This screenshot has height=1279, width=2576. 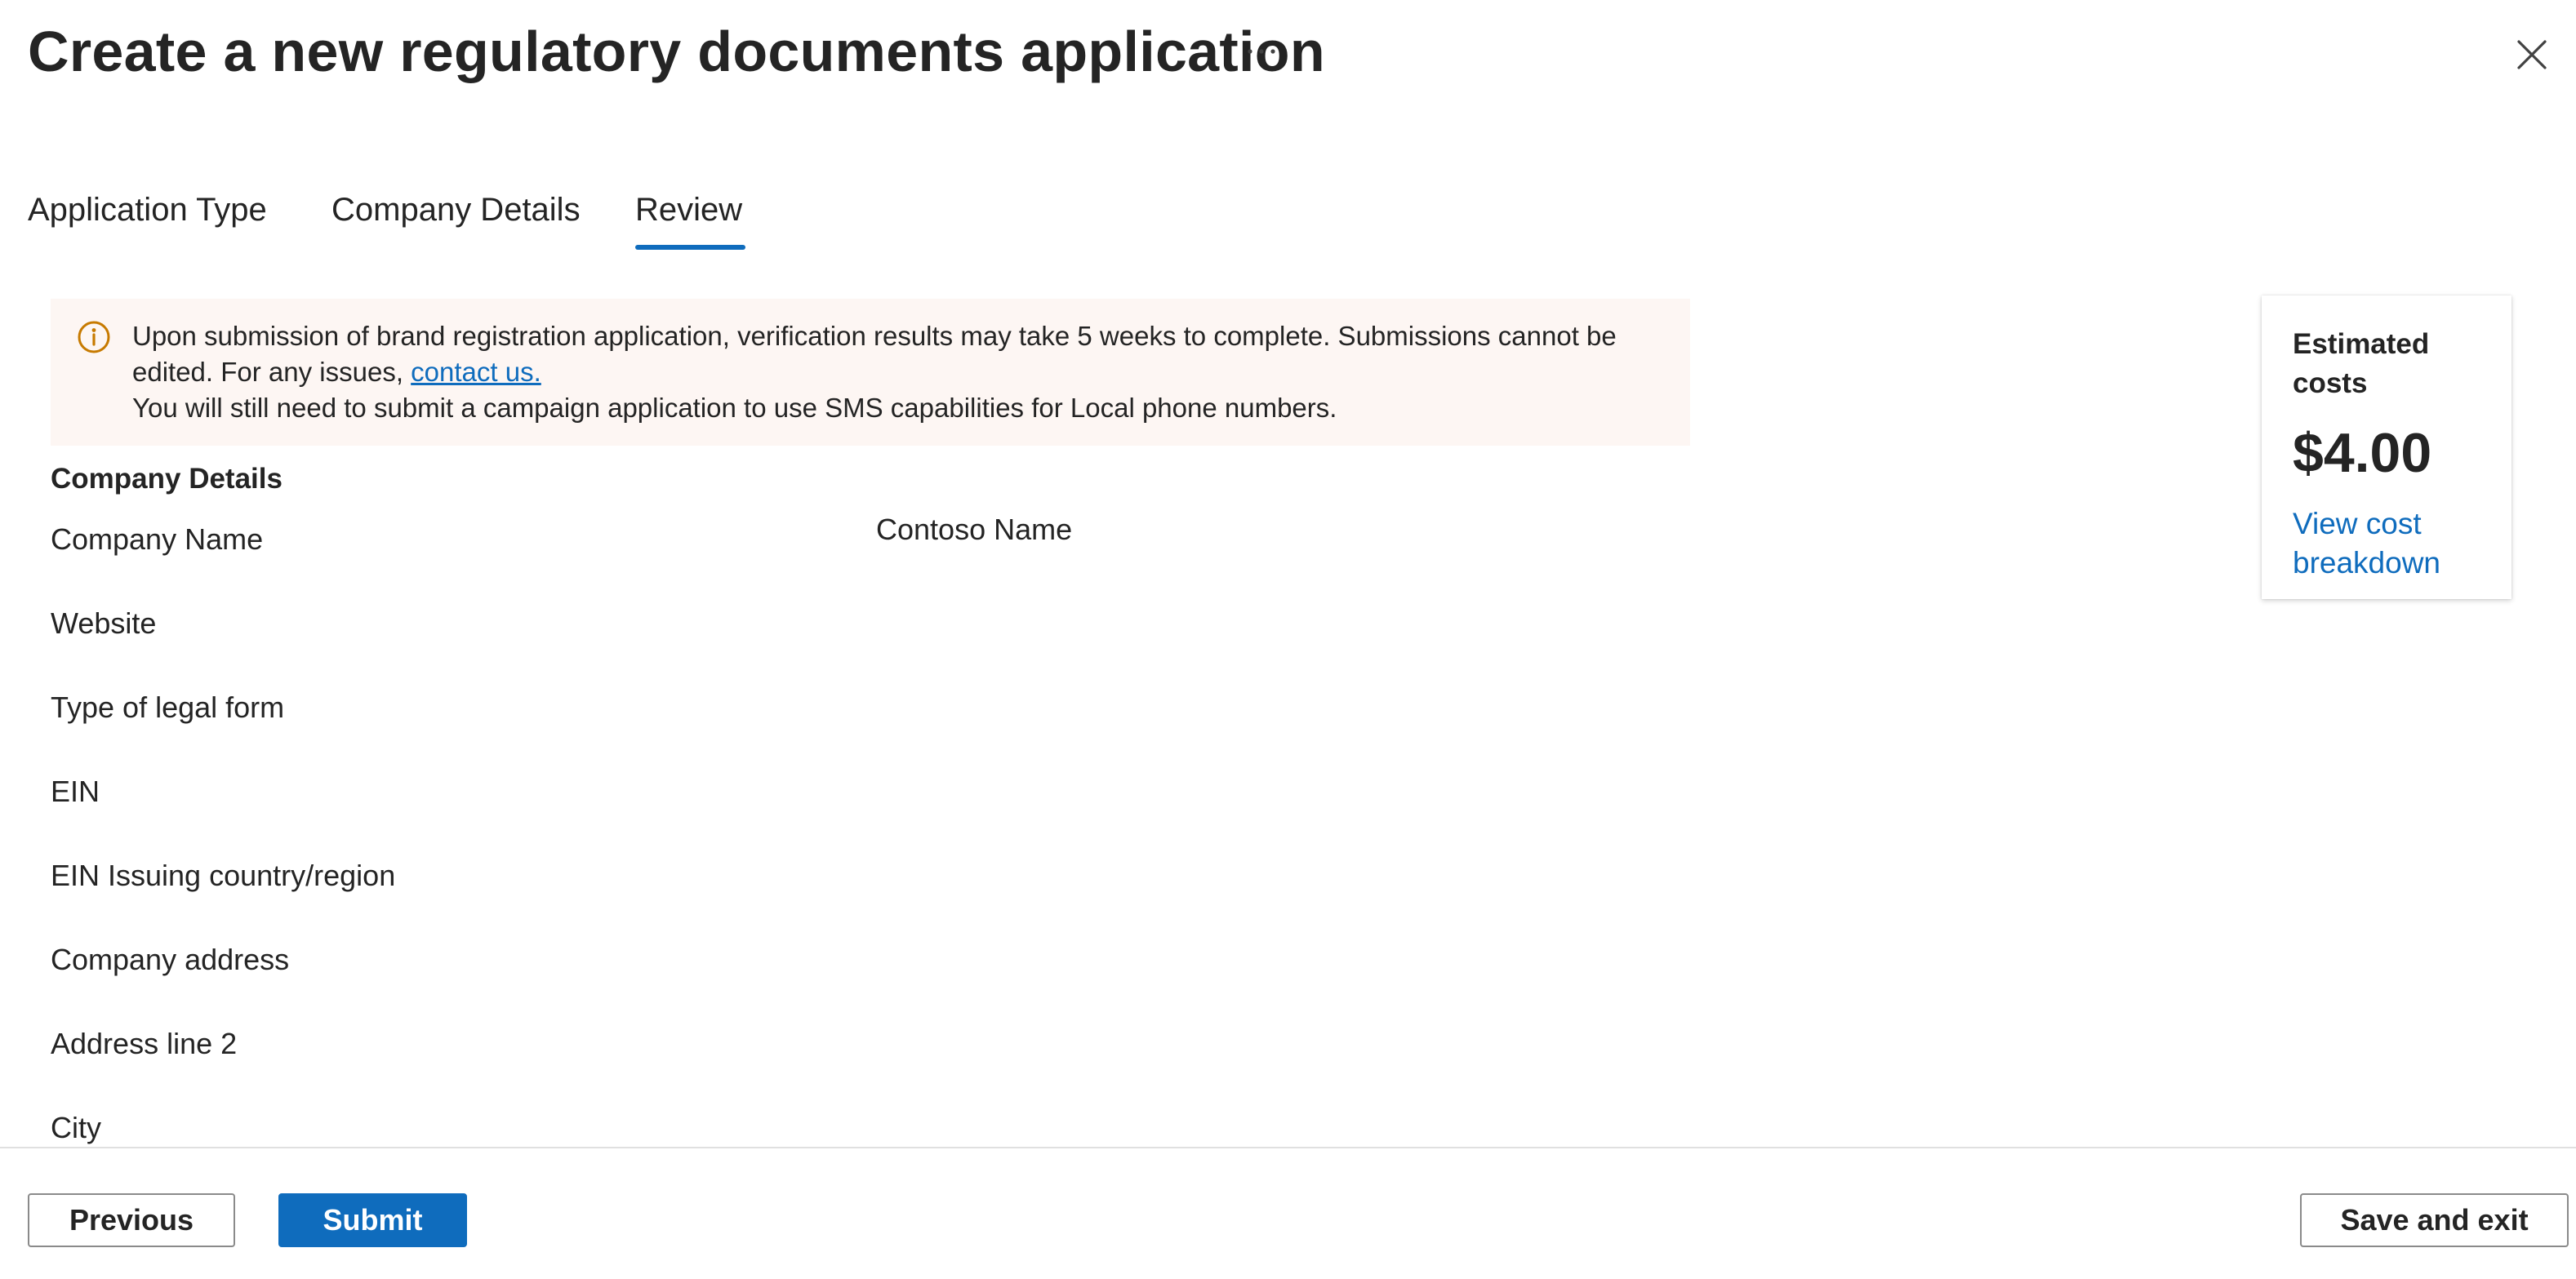 What do you see at coordinates (456, 210) in the screenshot?
I see `tab-company-details: Company Details` at bounding box center [456, 210].